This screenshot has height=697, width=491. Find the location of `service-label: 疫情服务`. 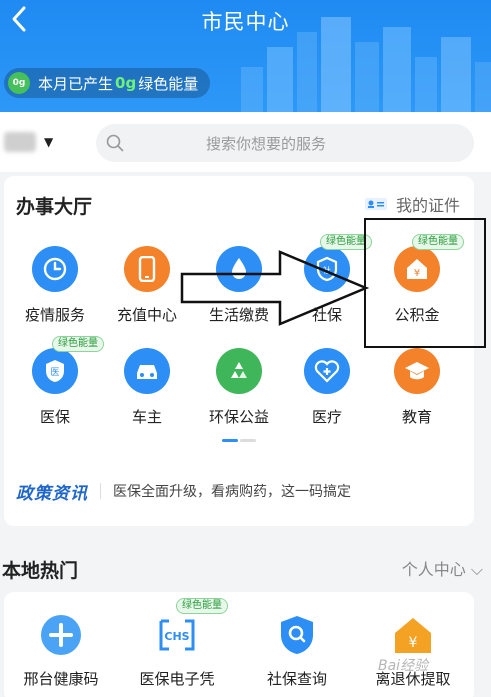

service-label: 疫情服务 is located at coordinates (54, 315).